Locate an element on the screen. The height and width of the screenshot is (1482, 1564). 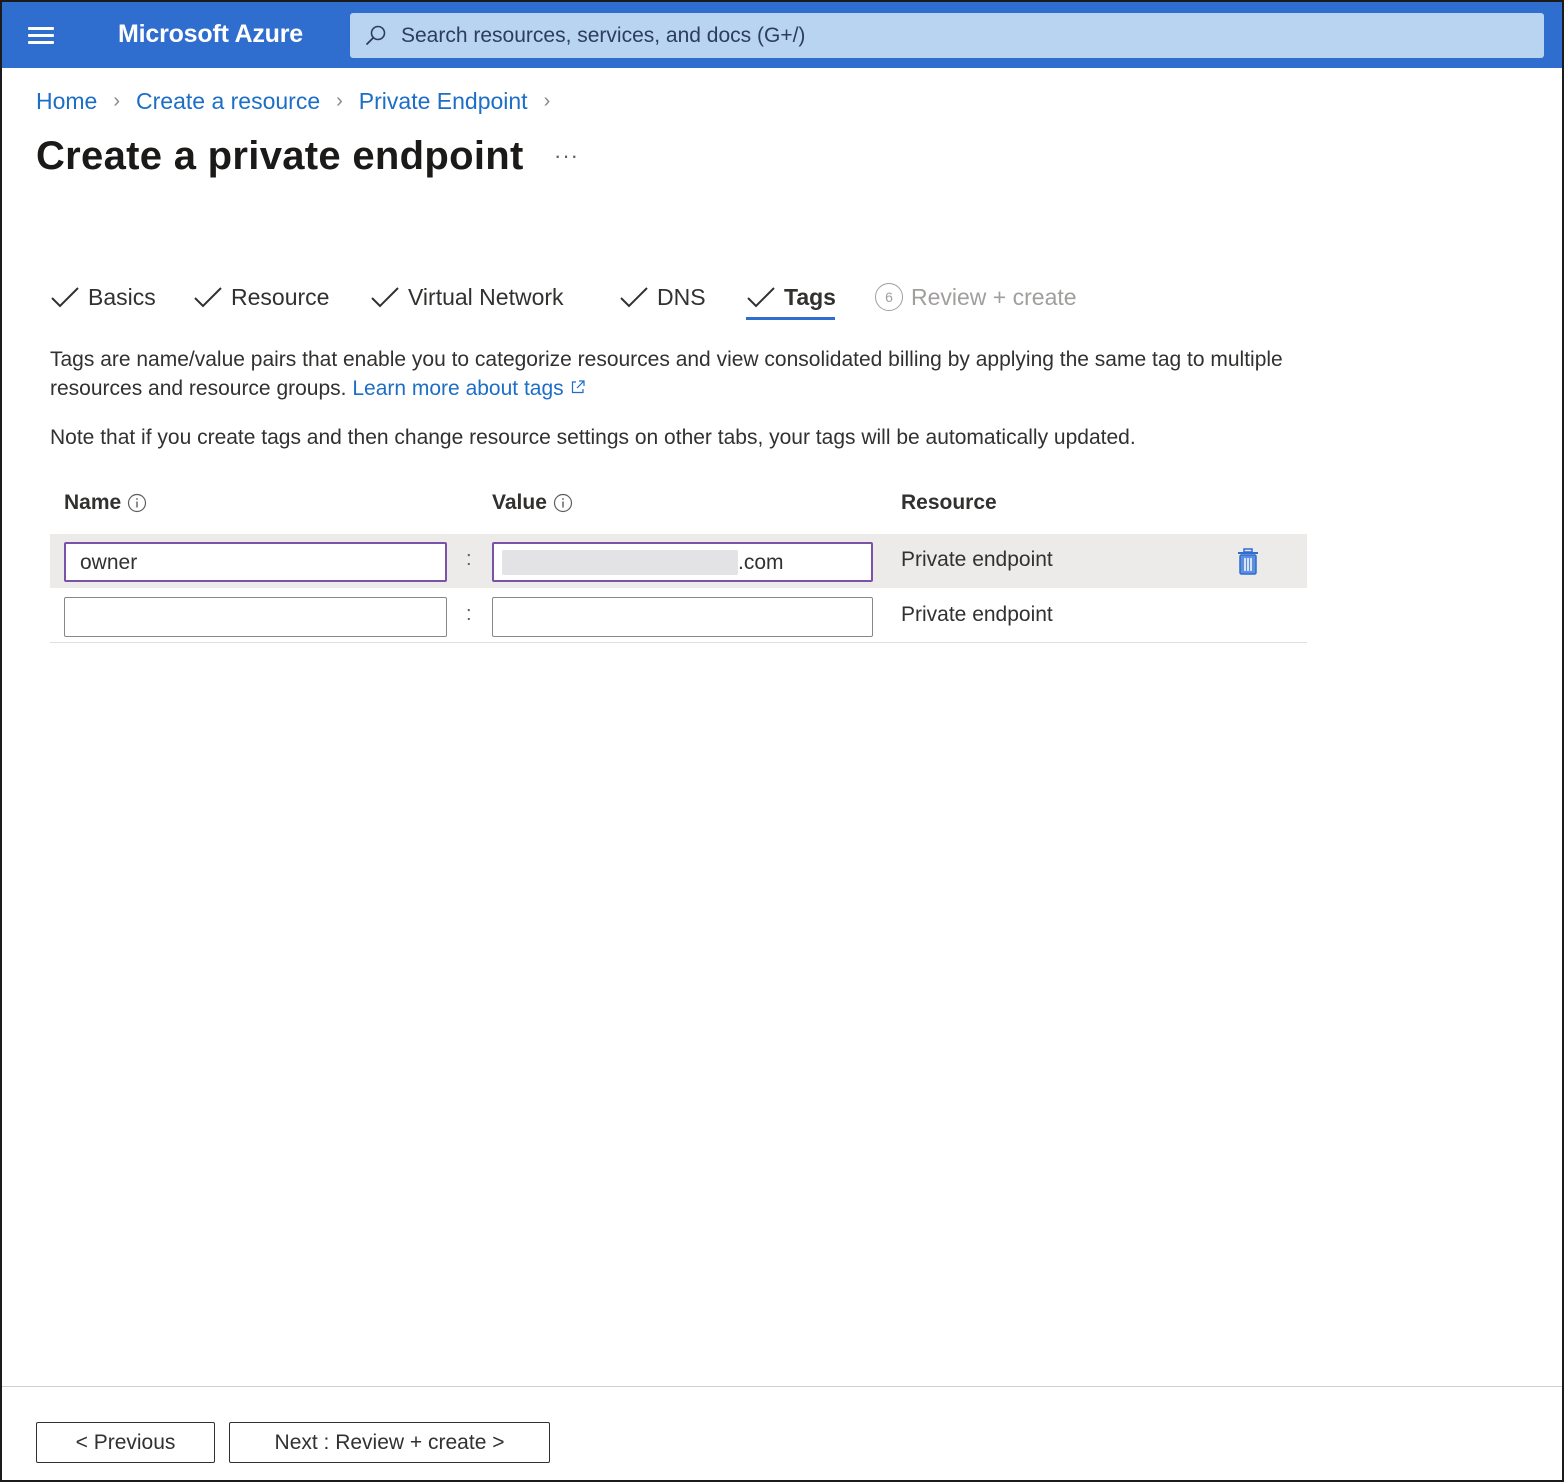
tag-value-input: .com is located at coordinates (682, 562).